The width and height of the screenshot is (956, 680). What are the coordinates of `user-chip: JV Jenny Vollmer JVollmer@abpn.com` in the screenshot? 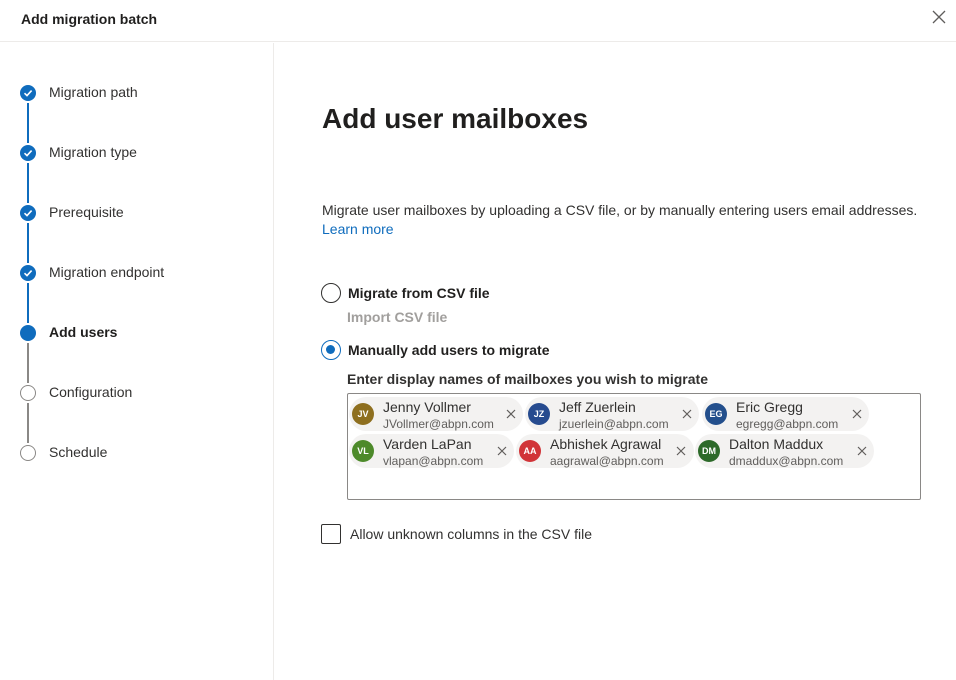 It's located at (436, 414).